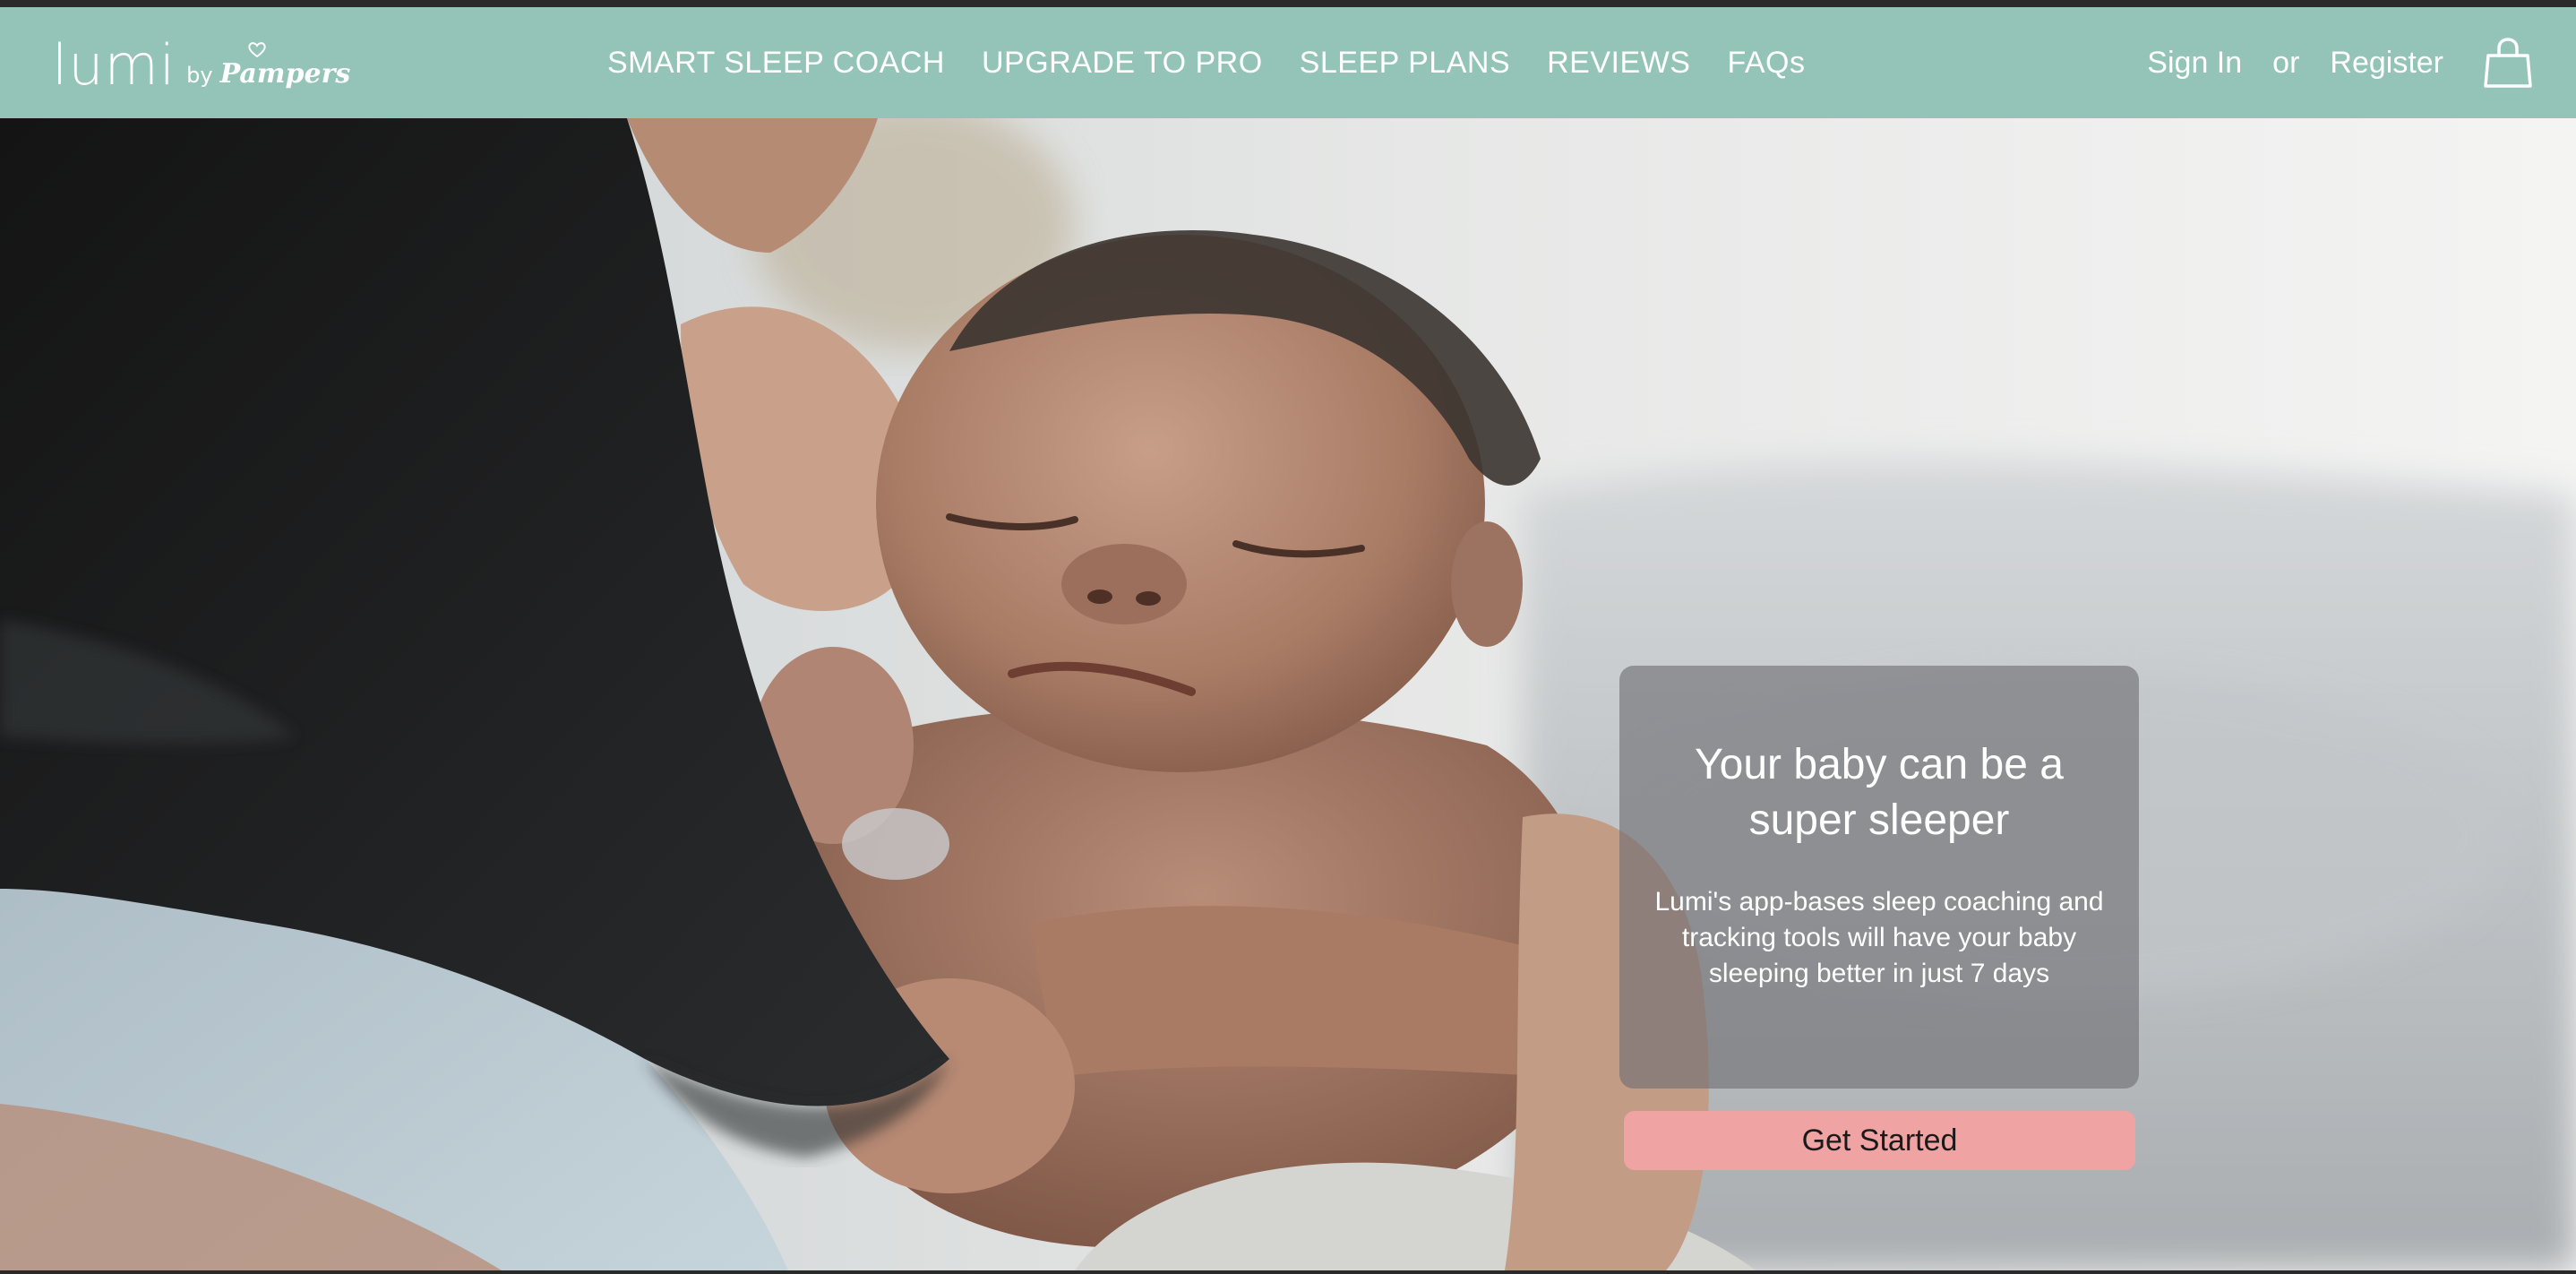 The height and width of the screenshot is (1274, 2576). What do you see at coordinates (1618, 63) in the screenshot?
I see `nav-reviews: REVIEWS` at bounding box center [1618, 63].